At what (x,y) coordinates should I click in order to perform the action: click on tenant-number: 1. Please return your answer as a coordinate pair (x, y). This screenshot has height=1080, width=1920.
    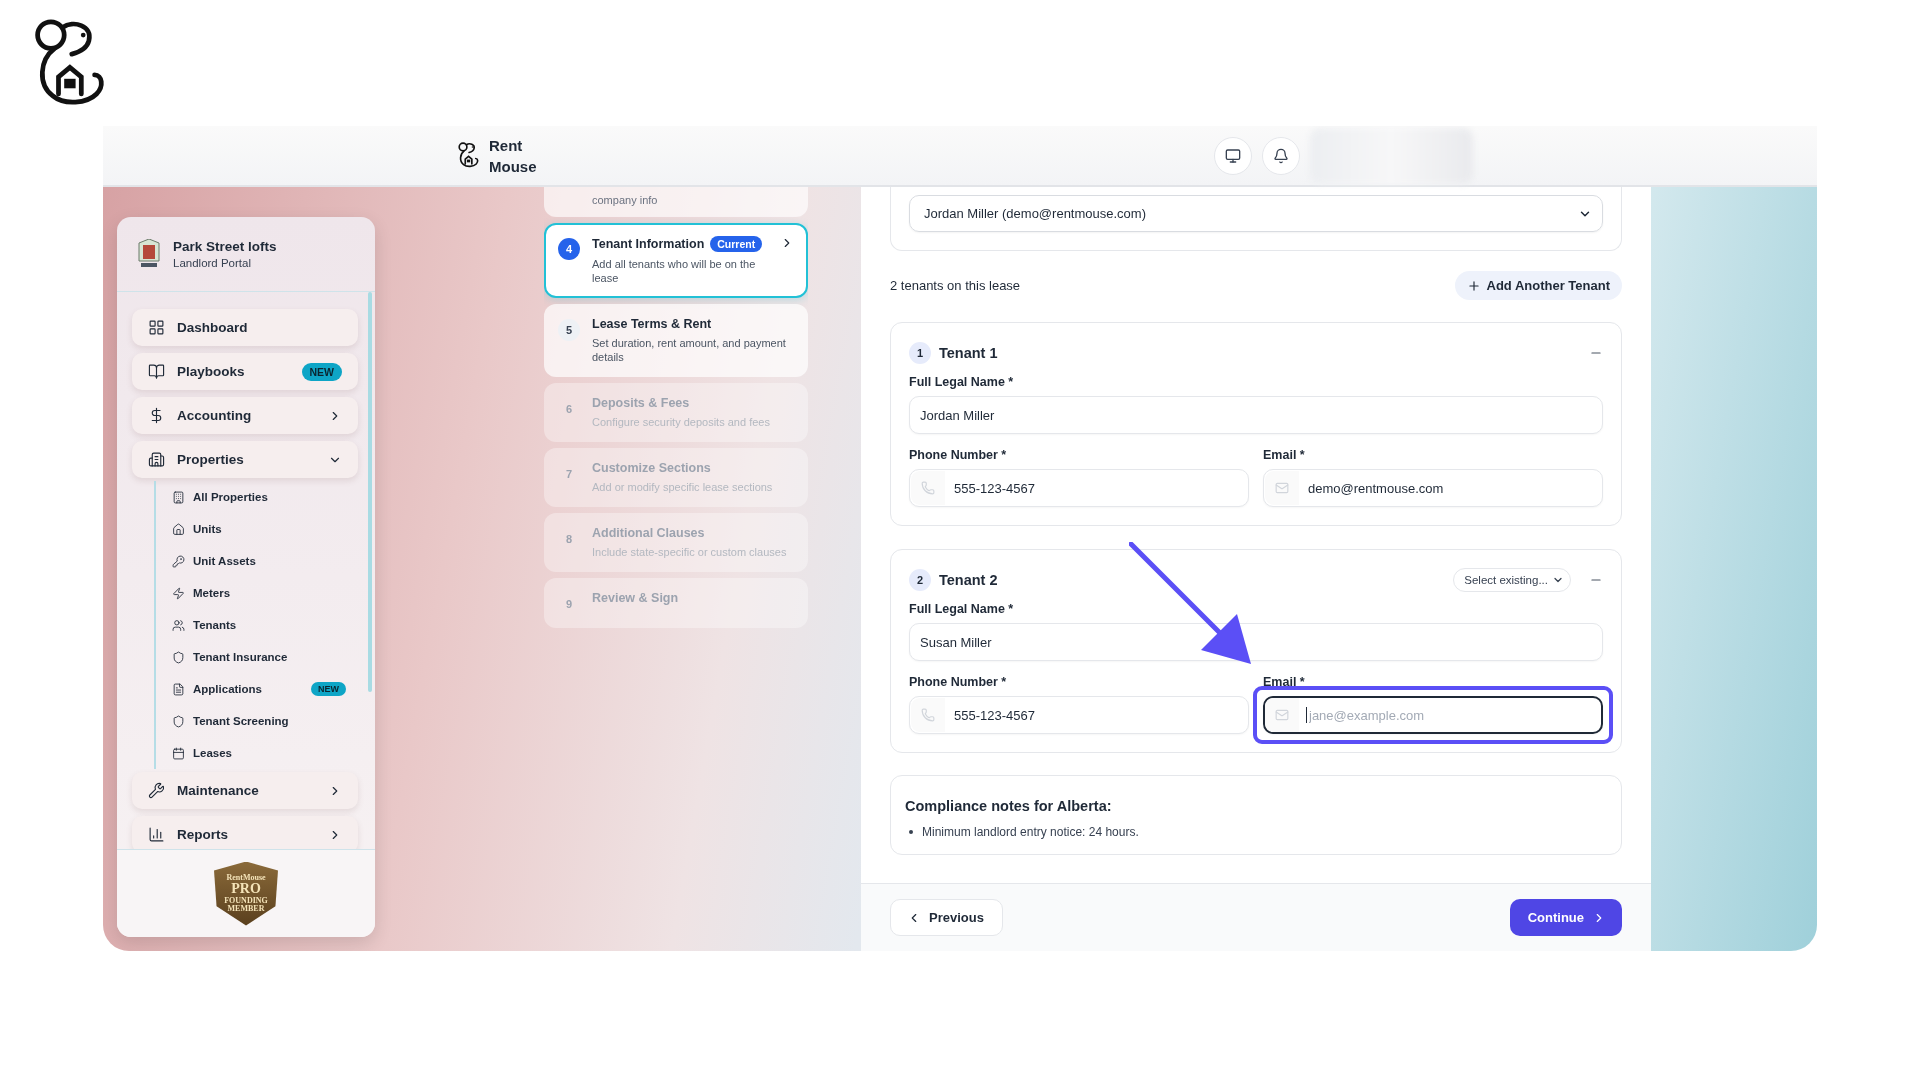
    Looking at the image, I should click on (920, 353).